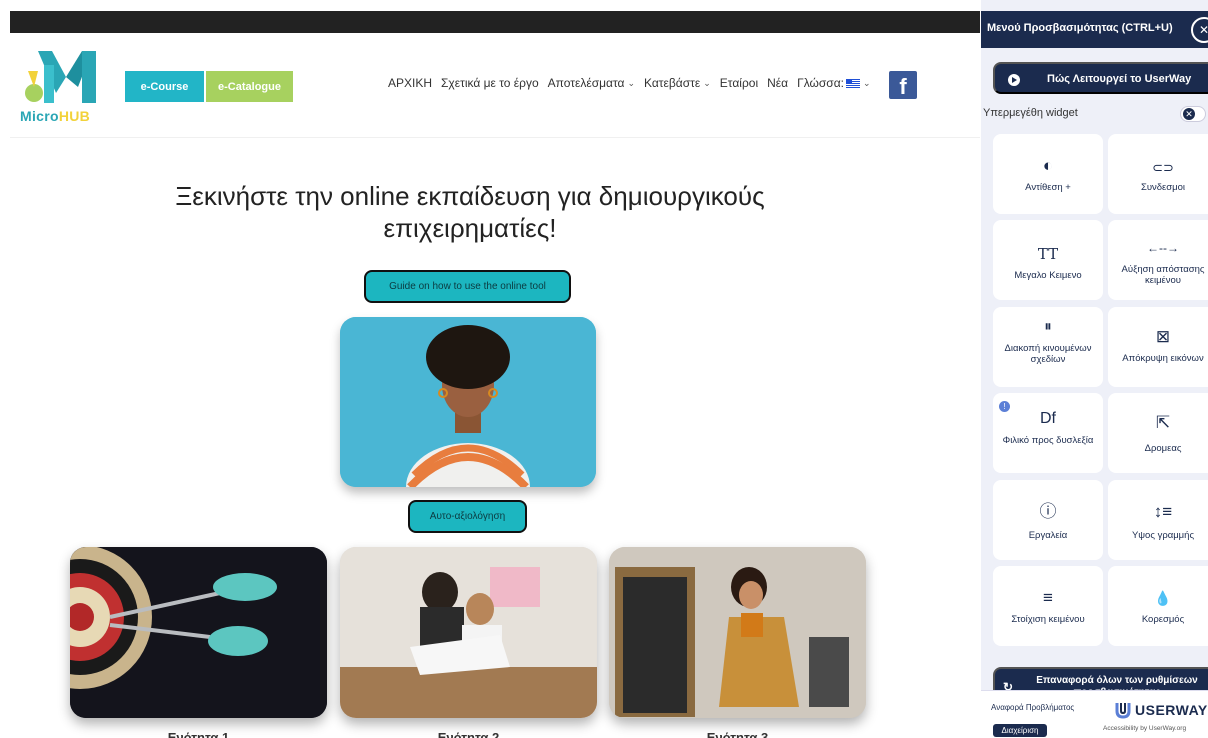 The image size is (1208, 738). I want to click on greek-flag-icon, so click(852, 83).